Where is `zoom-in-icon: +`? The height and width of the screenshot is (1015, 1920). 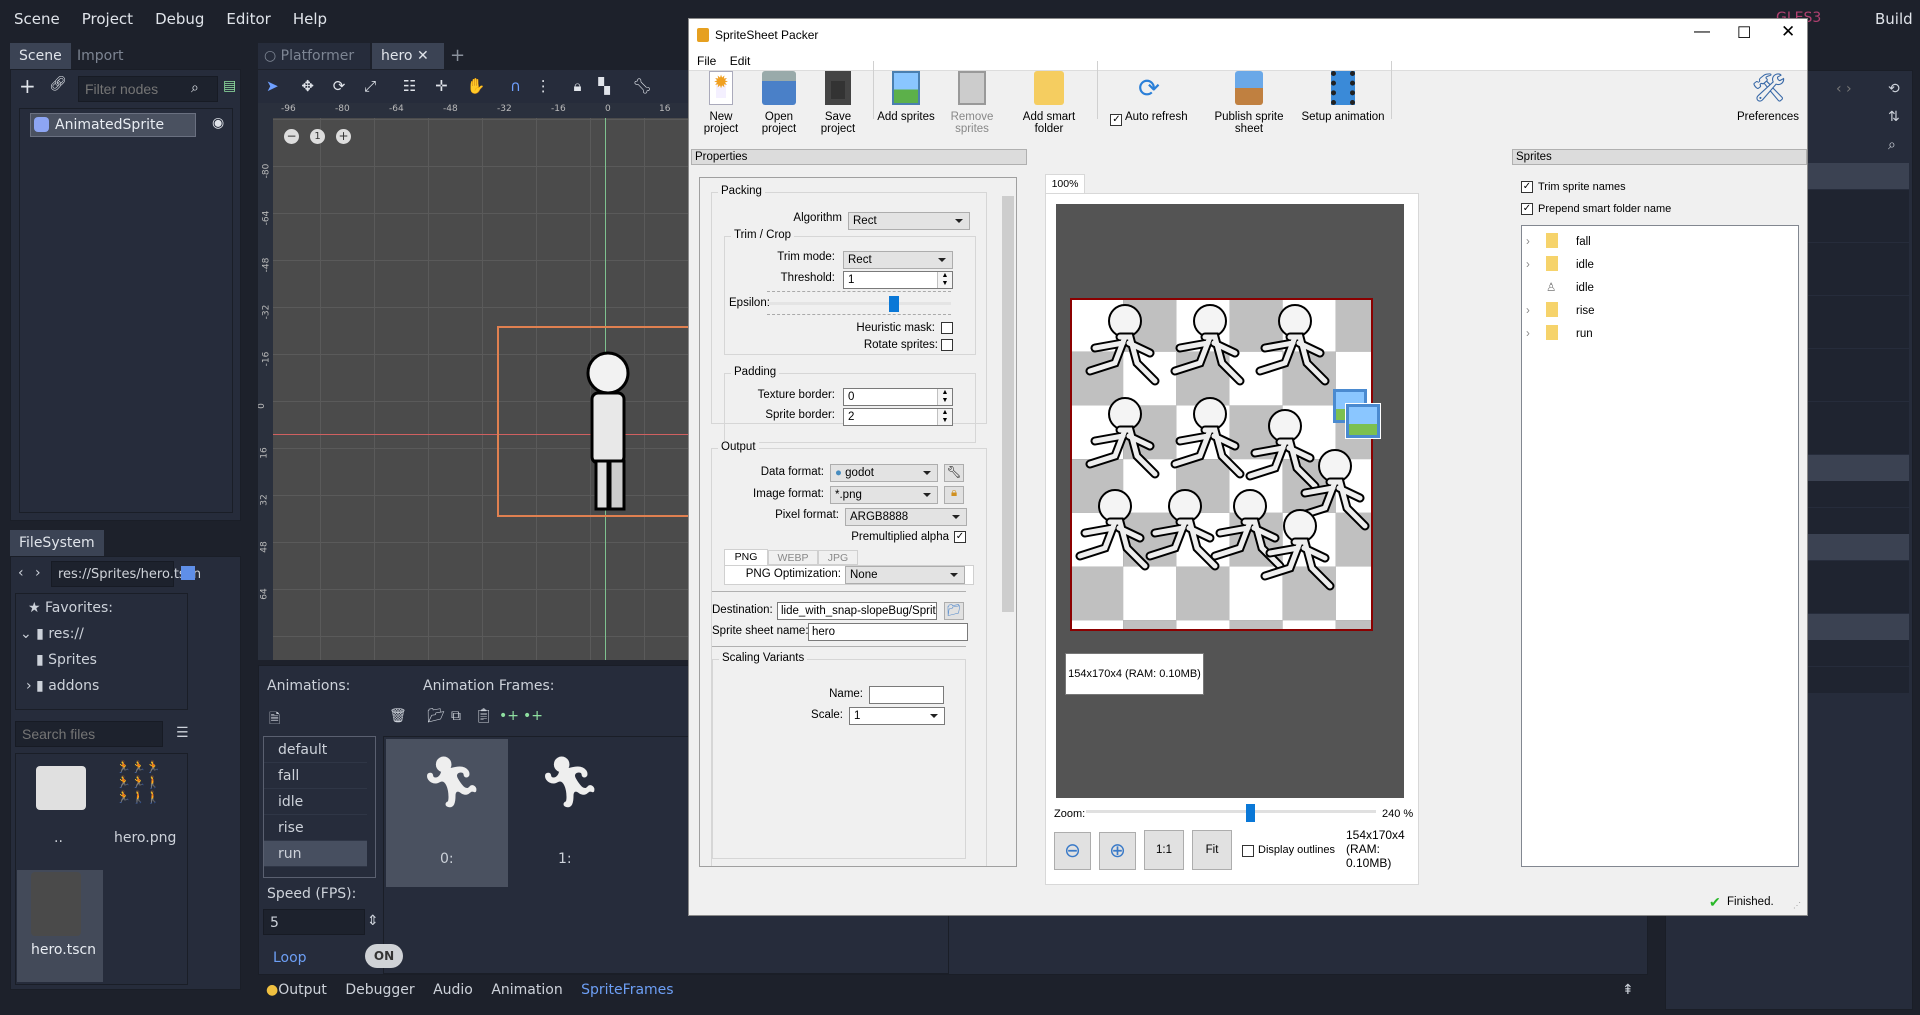 zoom-in-icon: + is located at coordinates (343, 136).